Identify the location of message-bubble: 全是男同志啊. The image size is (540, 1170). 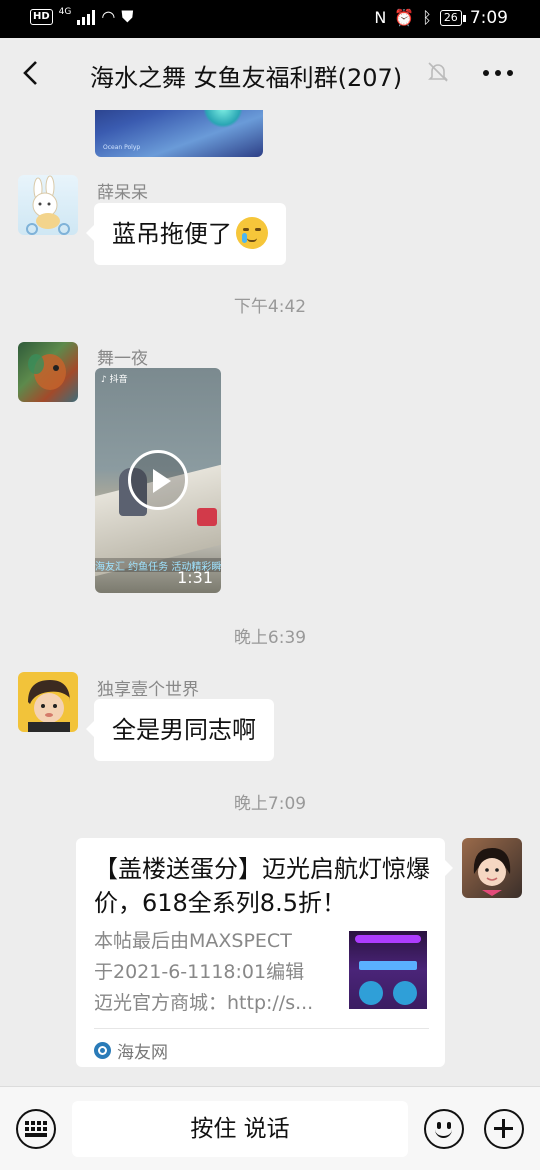
(180, 730).